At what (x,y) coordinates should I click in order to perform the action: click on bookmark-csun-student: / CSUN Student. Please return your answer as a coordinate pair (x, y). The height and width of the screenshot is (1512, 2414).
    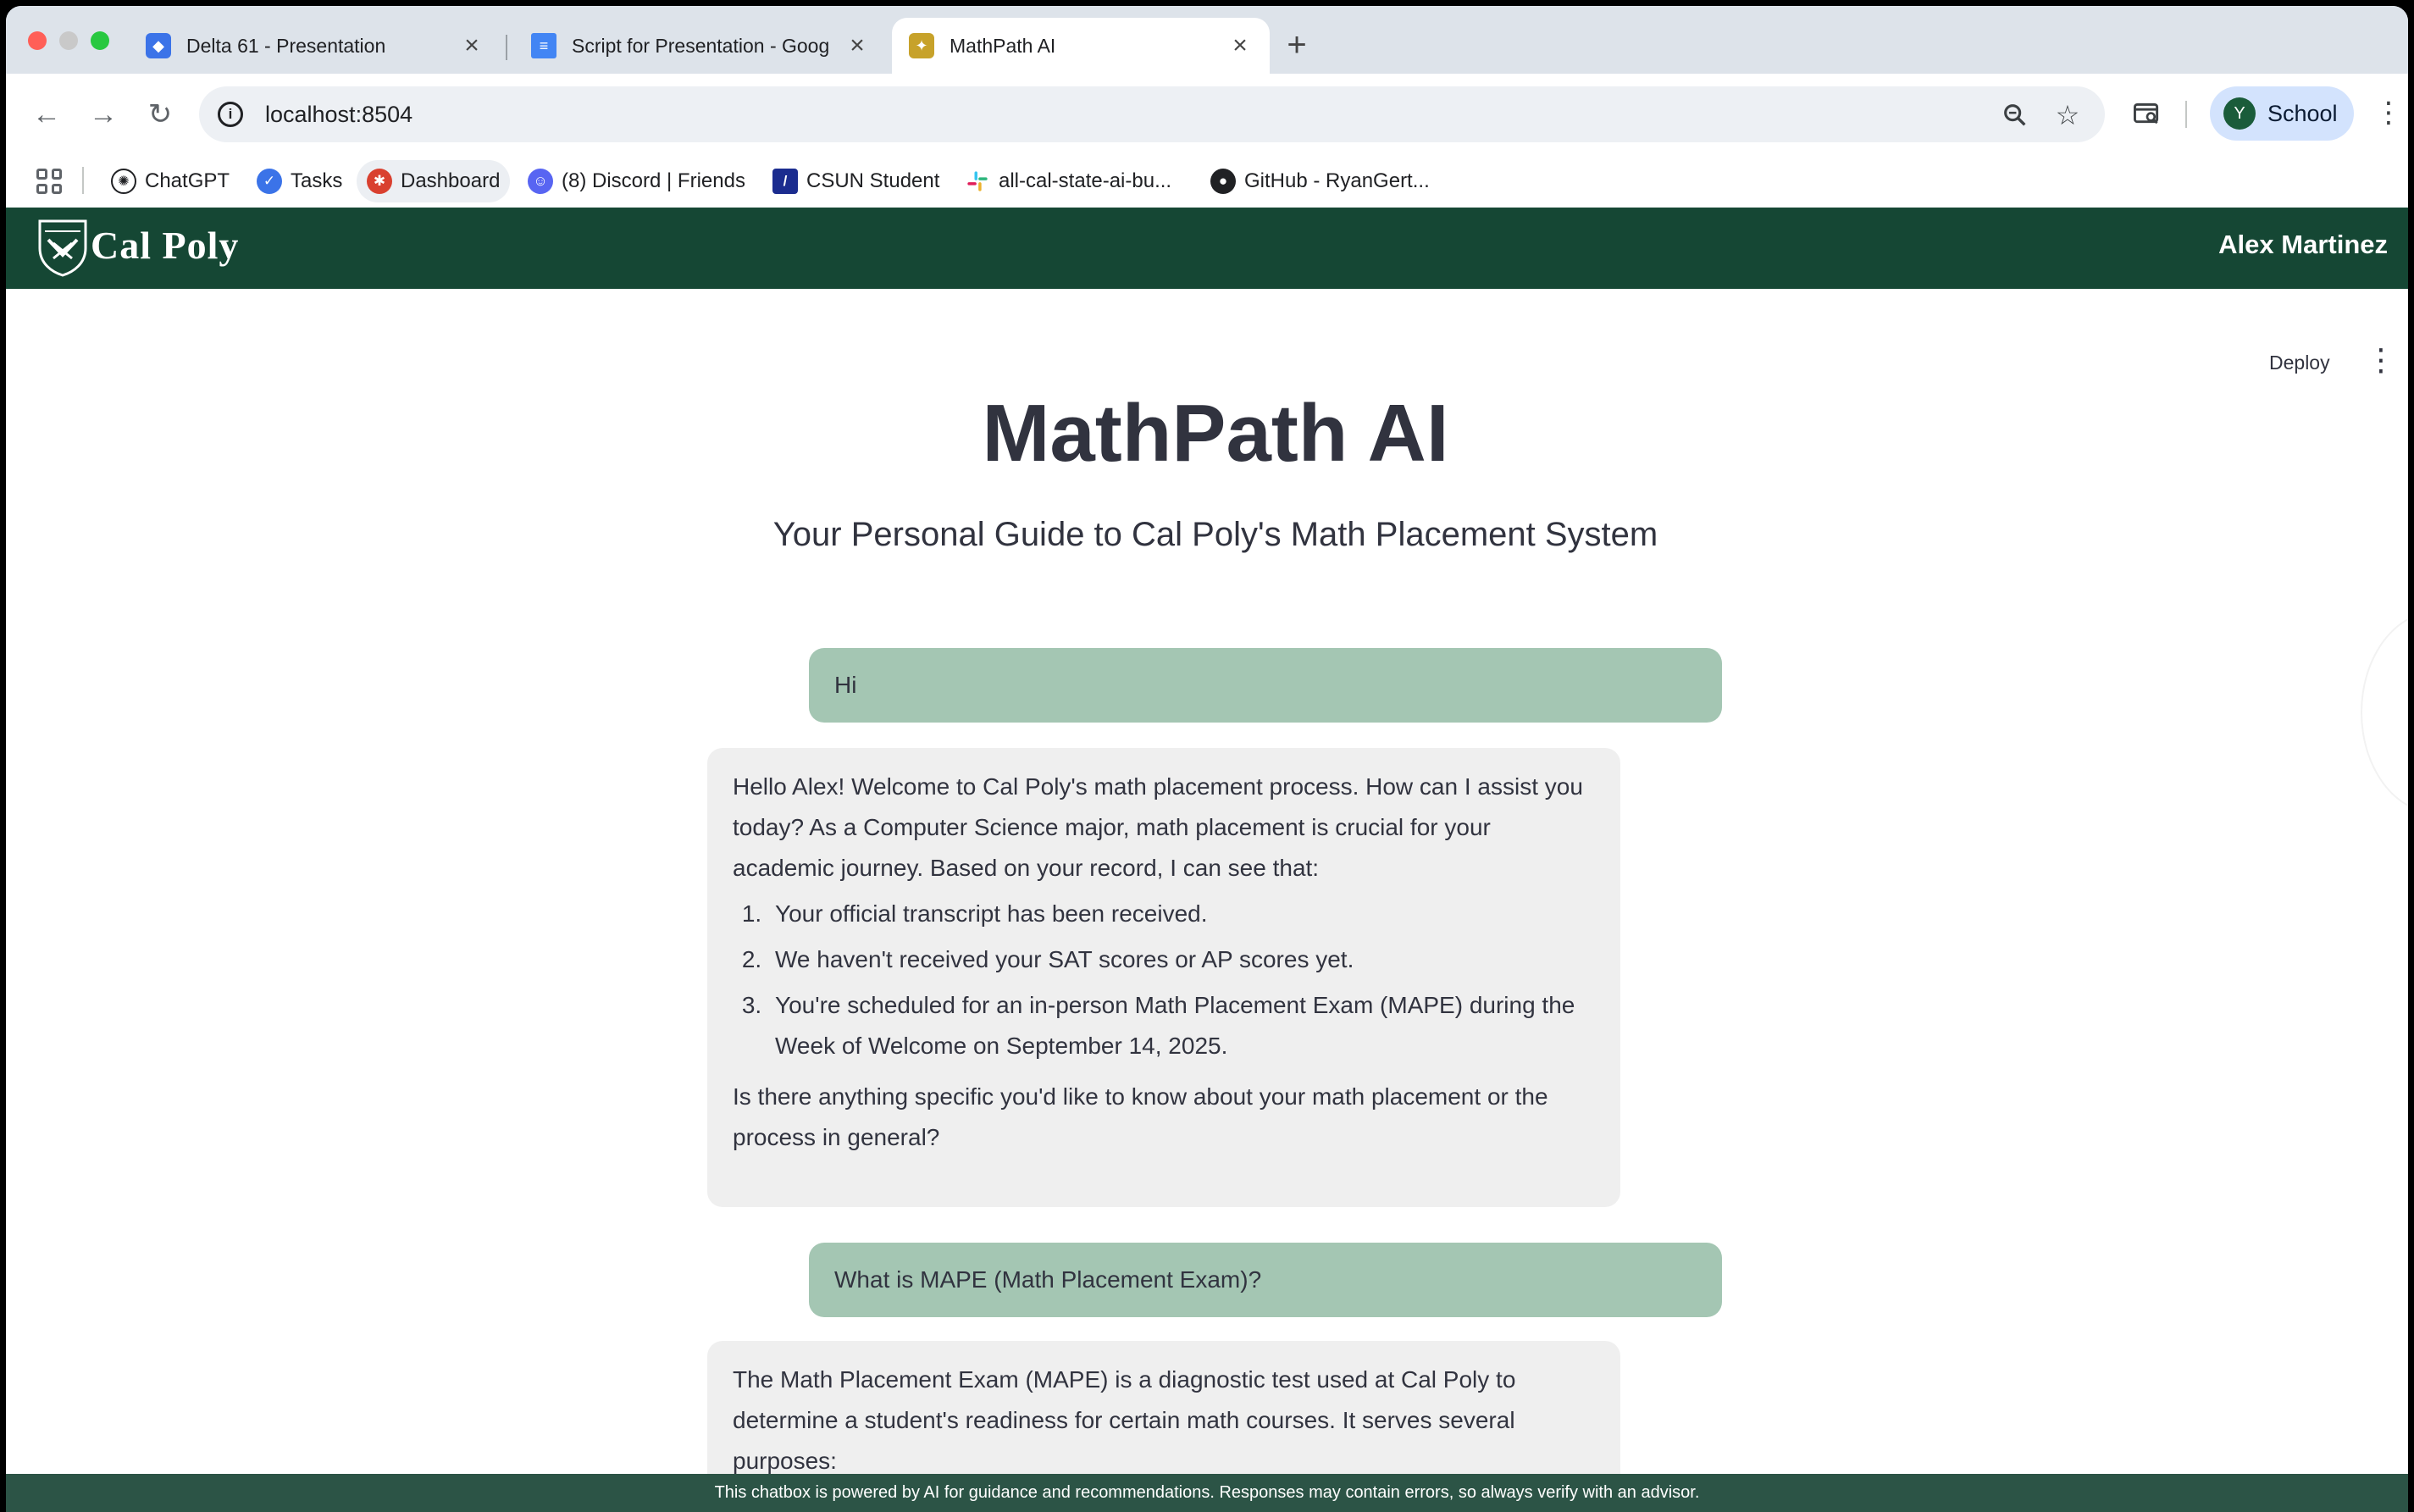
    Looking at the image, I should click on (856, 181).